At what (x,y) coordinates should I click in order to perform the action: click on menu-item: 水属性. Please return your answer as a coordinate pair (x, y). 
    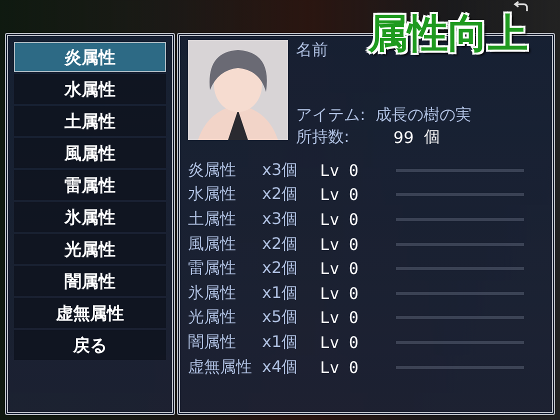
    Looking at the image, I should click on (90, 89).